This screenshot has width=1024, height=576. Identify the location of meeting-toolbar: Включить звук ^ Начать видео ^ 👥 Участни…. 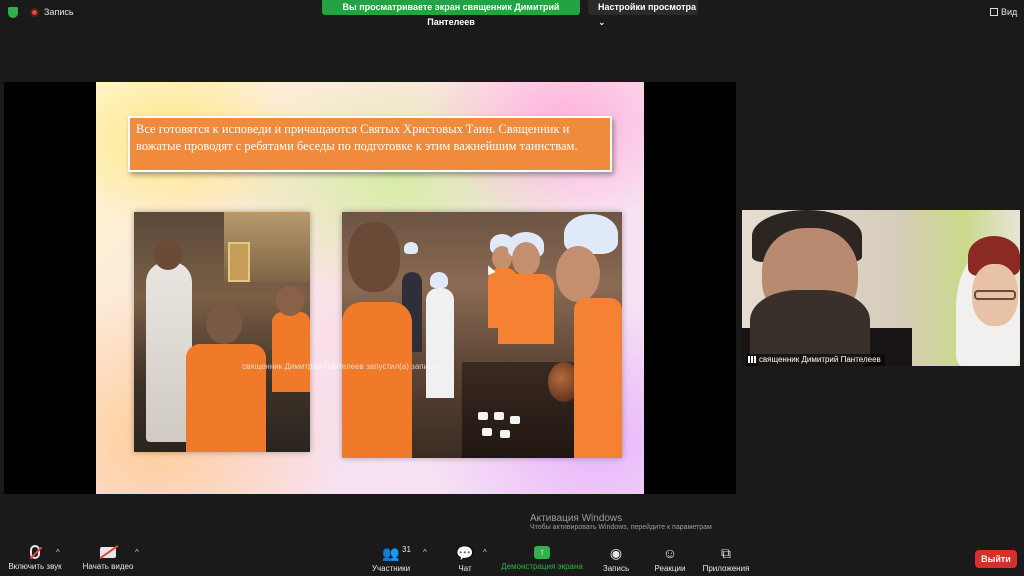
(512, 557).